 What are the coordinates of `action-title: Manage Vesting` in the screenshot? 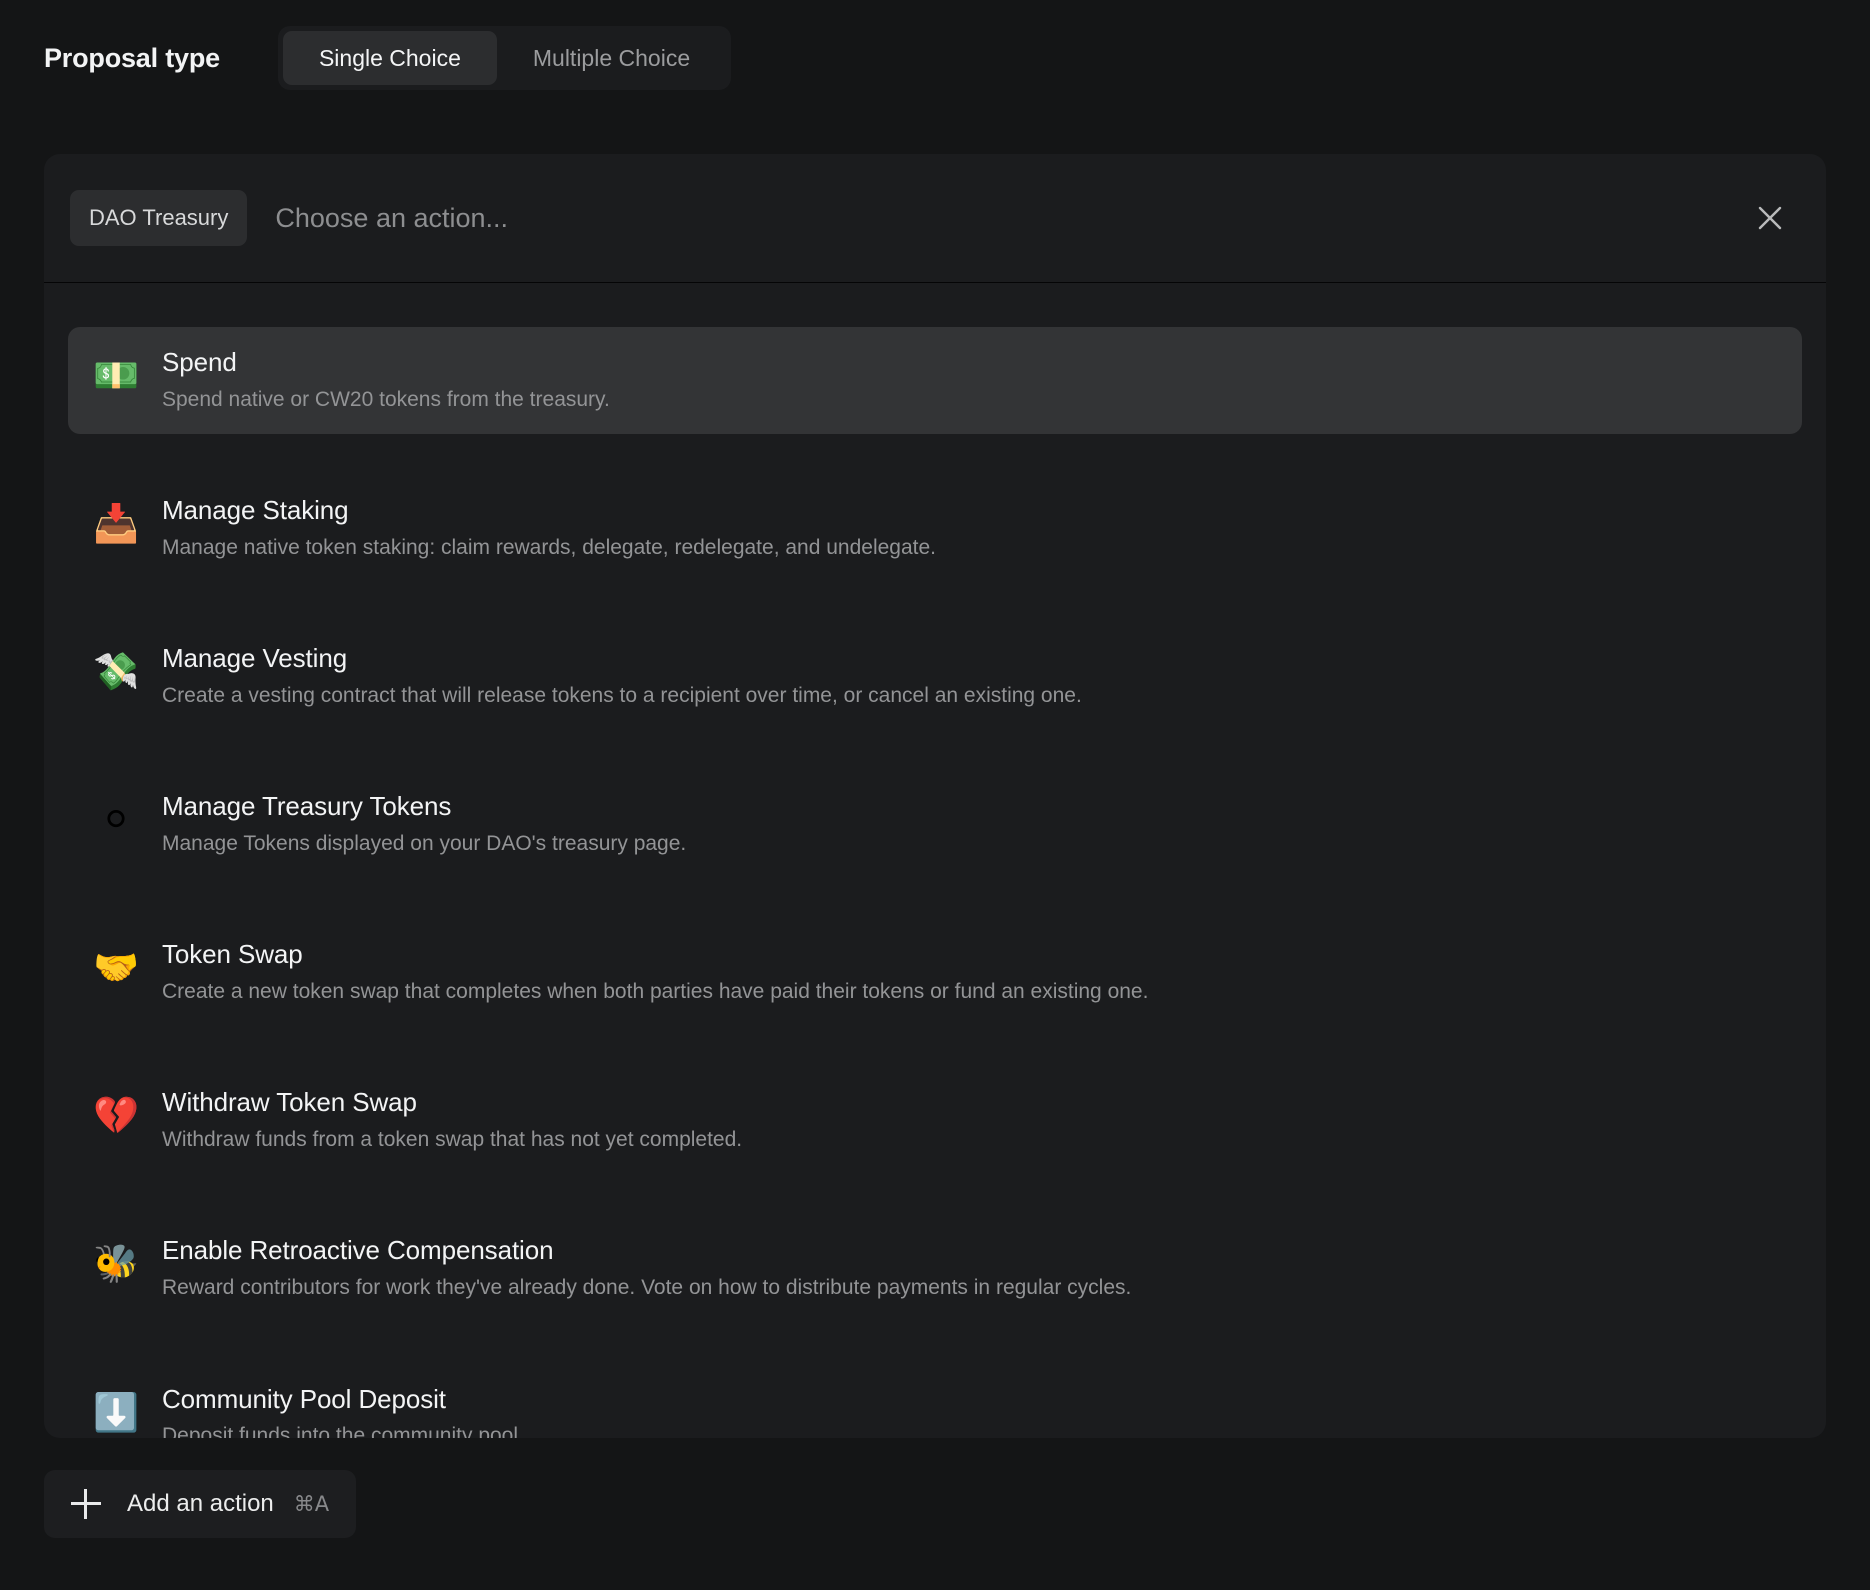 It's located at (255, 658).